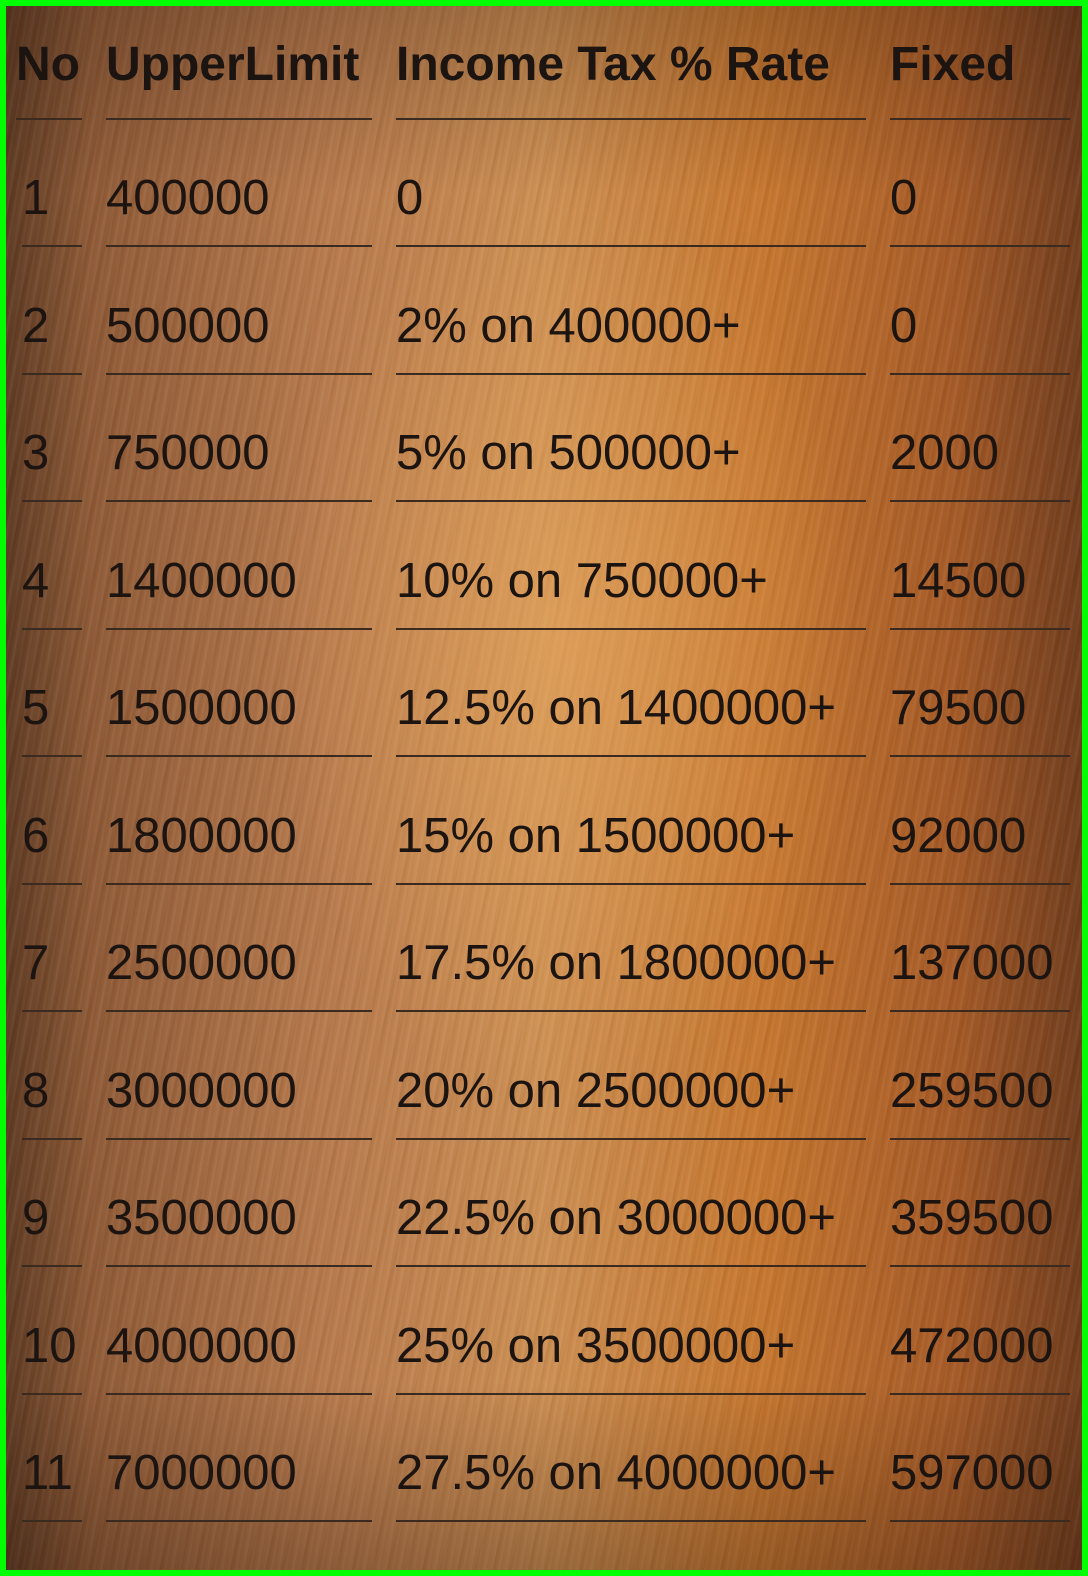  I want to click on cell-rate: 15% on 1500000+, so click(631, 828).